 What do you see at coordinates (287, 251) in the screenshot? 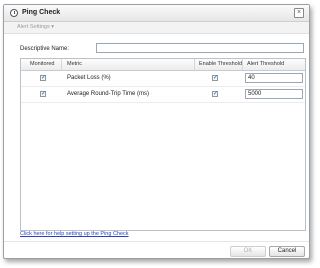
I see `cancel-button: Cancel` at bounding box center [287, 251].